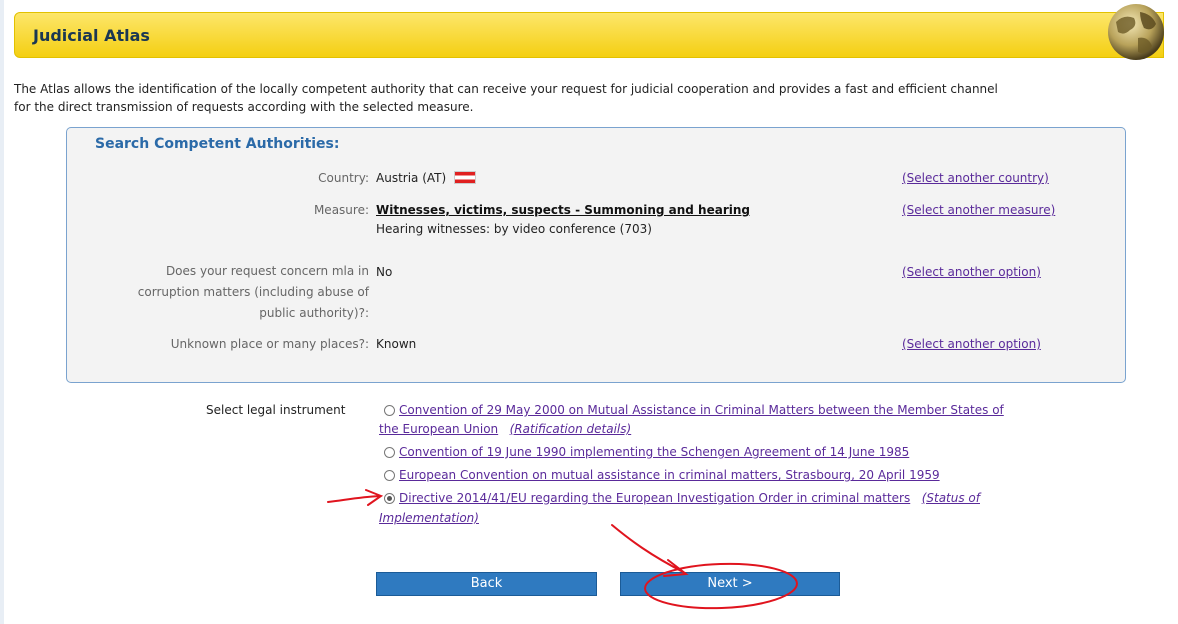 This screenshot has height=624, width=1178. Describe the element at coordinates (562, 549) in the screenshot. I see `red-annotation-overlay` at that location.